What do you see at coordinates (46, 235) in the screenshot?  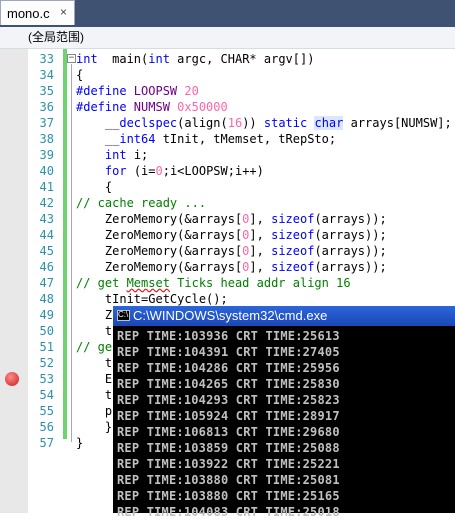 I see `line-number: 44` at bounding box center [46, 235].